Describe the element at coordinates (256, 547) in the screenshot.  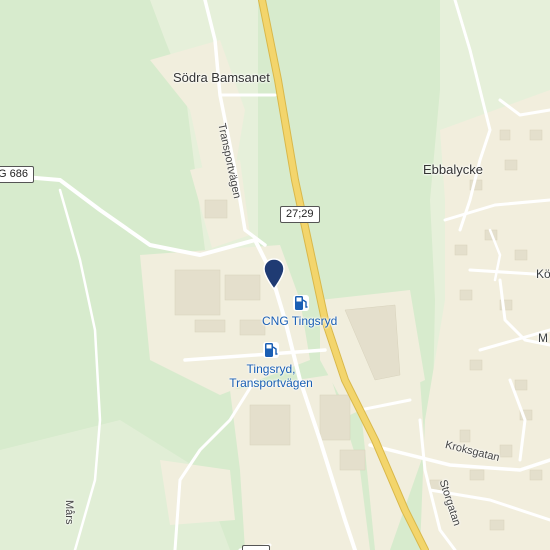
I see `route-shield-partial` at that location.